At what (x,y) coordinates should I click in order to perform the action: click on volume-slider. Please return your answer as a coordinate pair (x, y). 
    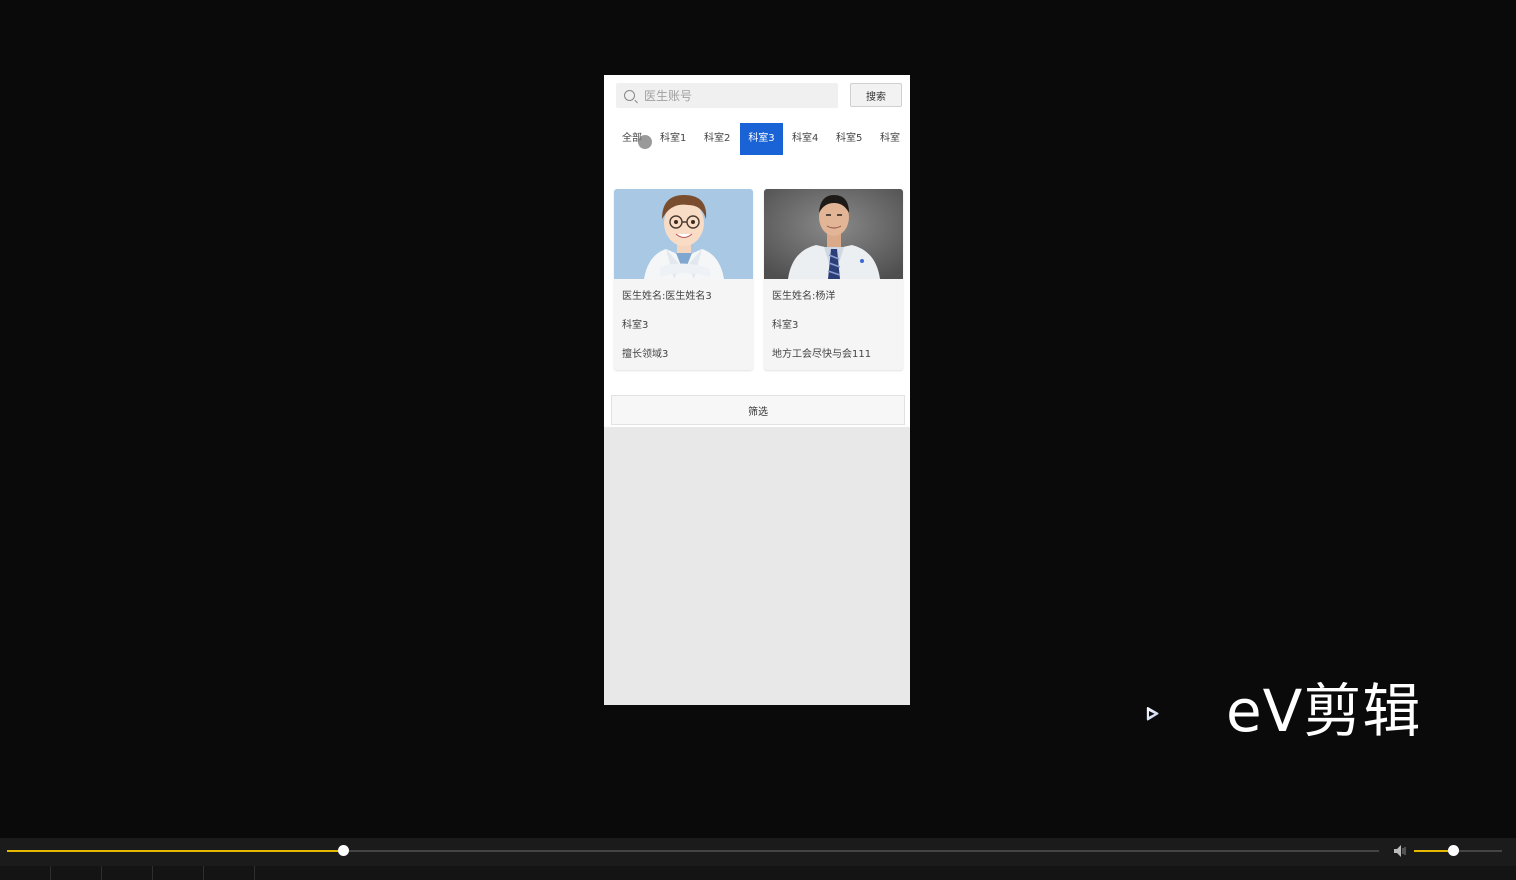
    Looking at the image, I should click on (1458, 850).